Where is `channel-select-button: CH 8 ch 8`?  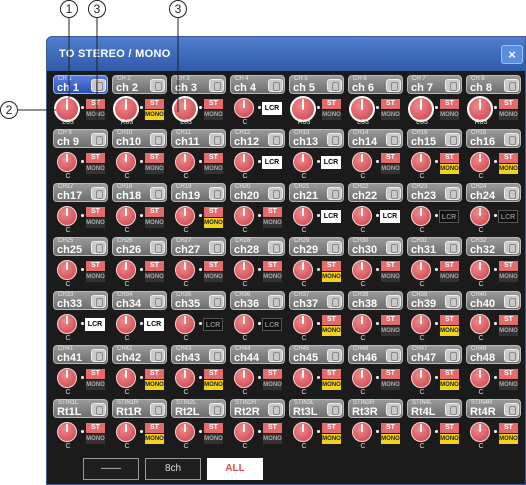
channel-select-button: CH 8 ch 8 is located at coordinates (493, 84).